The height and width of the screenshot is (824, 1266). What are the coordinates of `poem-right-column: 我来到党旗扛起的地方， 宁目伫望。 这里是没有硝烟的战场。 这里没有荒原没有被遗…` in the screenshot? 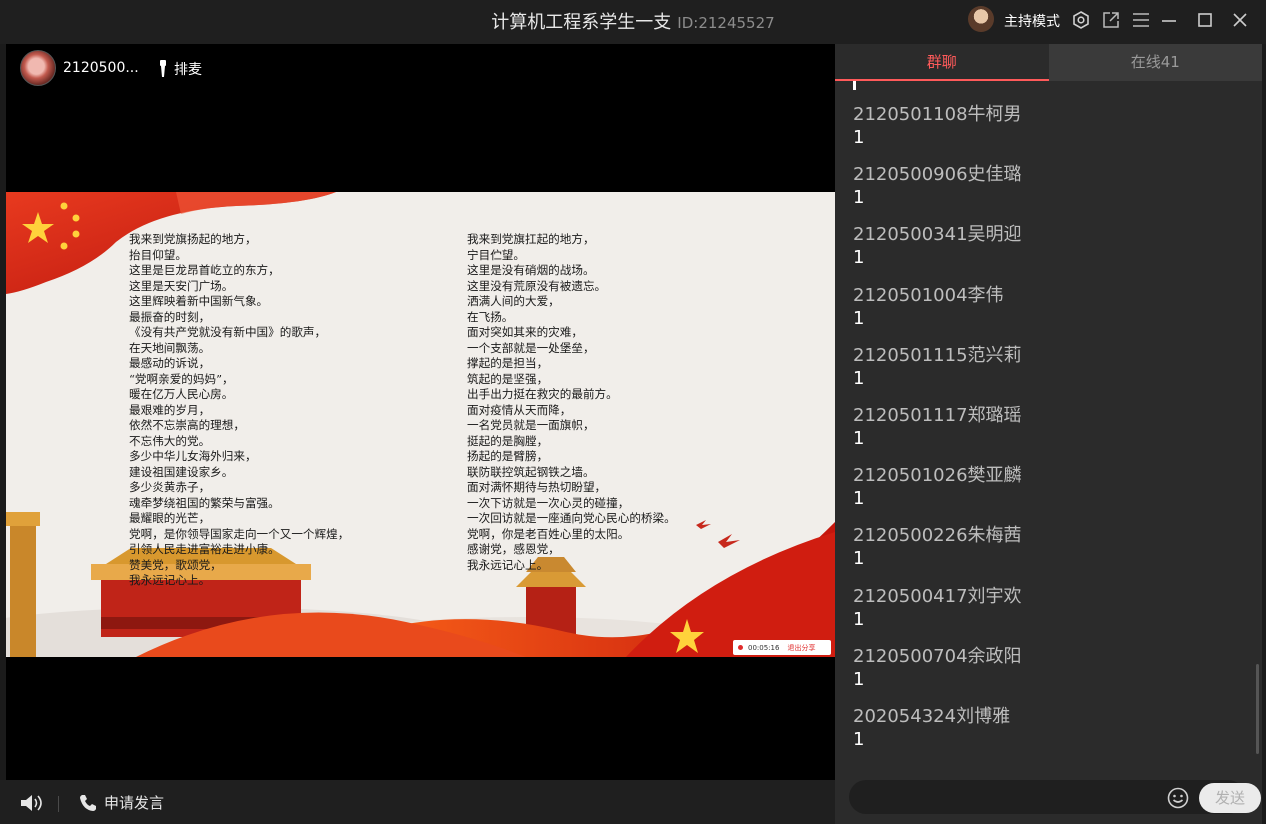 It's located at (571, 402).